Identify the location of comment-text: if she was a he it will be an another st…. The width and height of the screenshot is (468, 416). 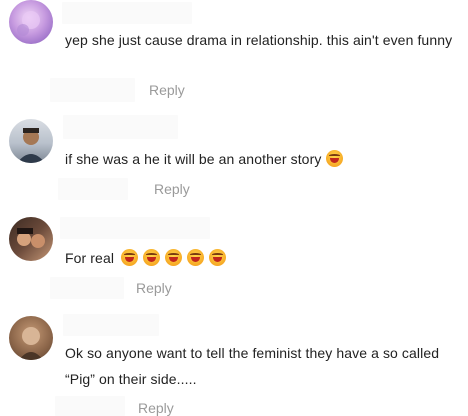
(265, 159).